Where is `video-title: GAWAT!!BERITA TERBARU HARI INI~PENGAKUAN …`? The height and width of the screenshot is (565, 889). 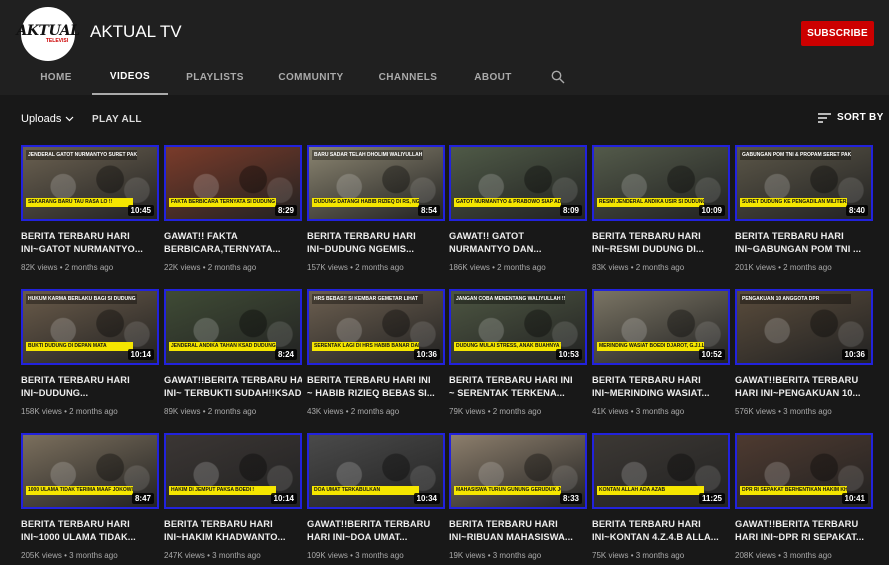 video-title: GAWAT!!BERITA TERBARU HARI INI~PENGAKUAN … is located at coordinates (804, 386).